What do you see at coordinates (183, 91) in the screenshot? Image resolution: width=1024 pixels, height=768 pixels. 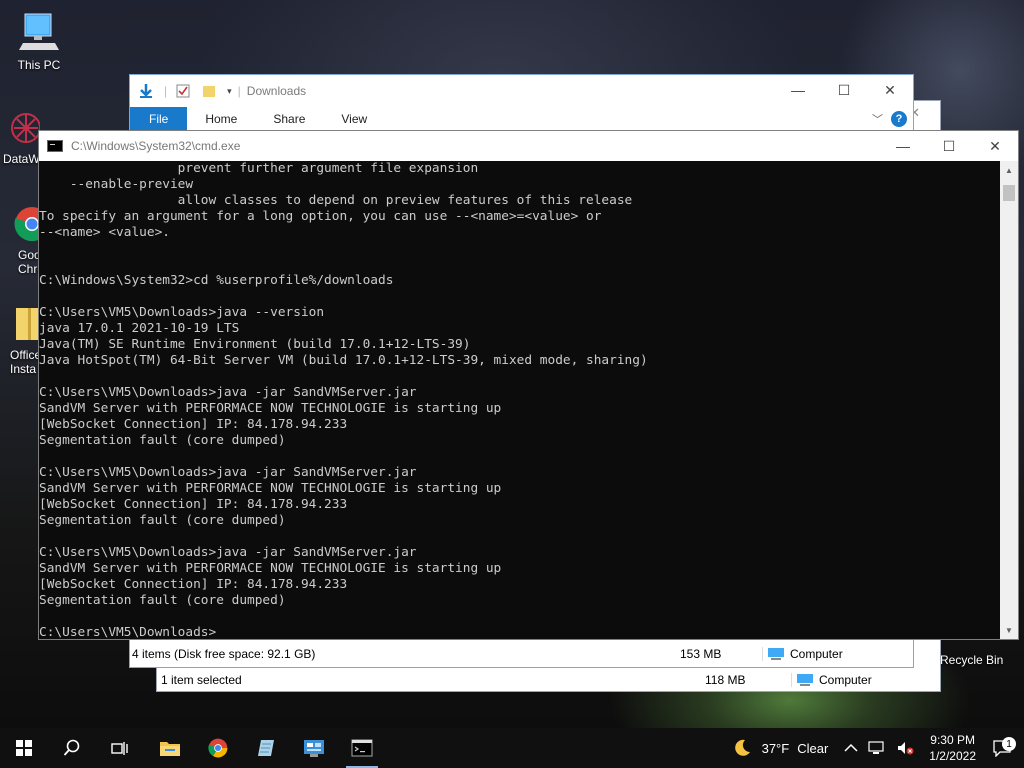 I see `properties-icon` at bounding box center [183, 91].